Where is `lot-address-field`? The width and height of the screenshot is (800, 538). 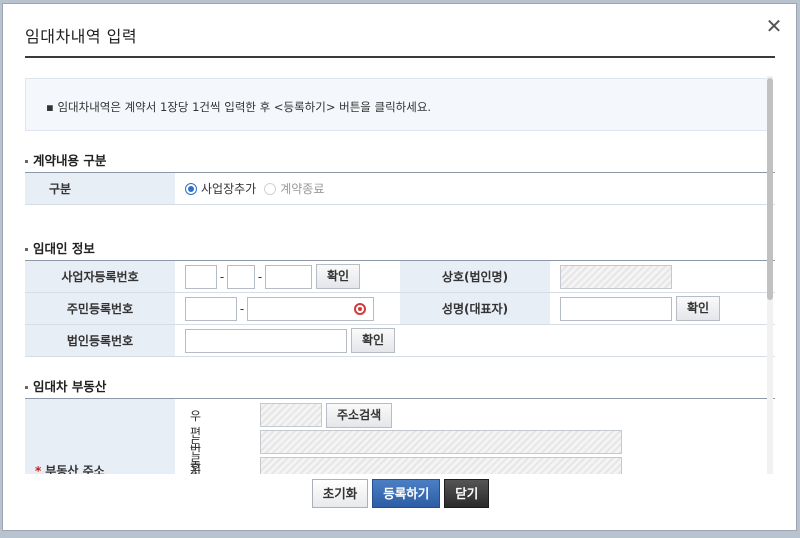 lot-address-field is located at coordinates (441, 465).